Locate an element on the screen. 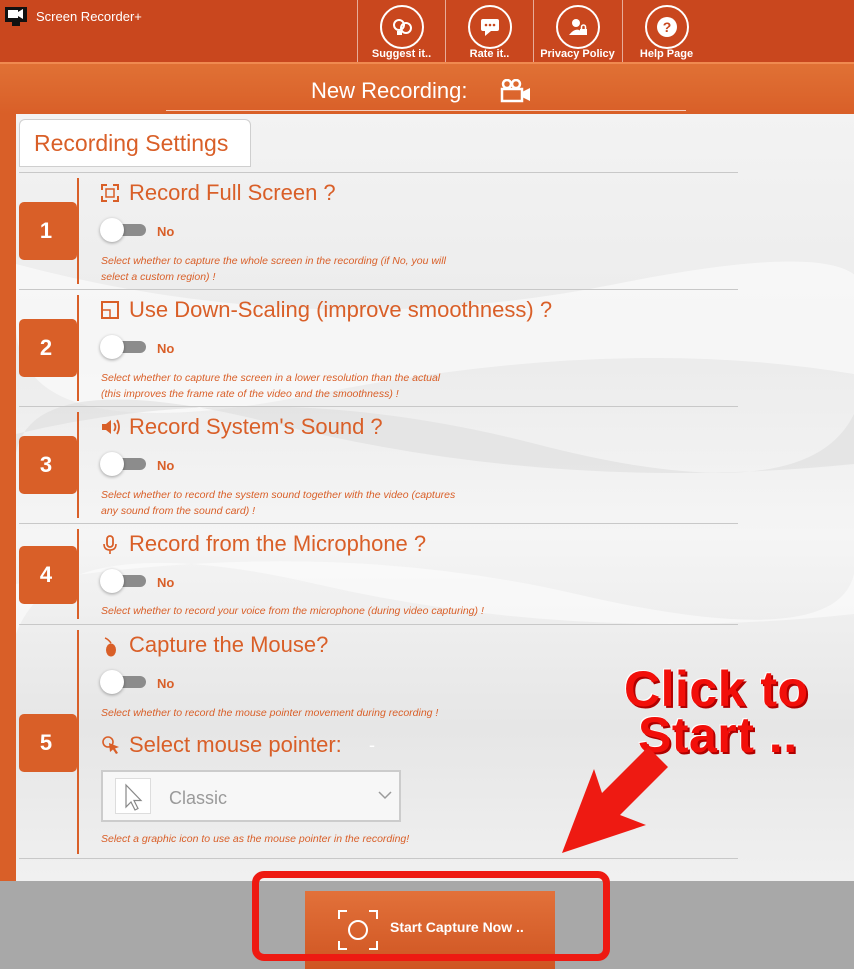 This screenshot has height=969, width=854. user-lock-icon is located at coordinates (577, 27).